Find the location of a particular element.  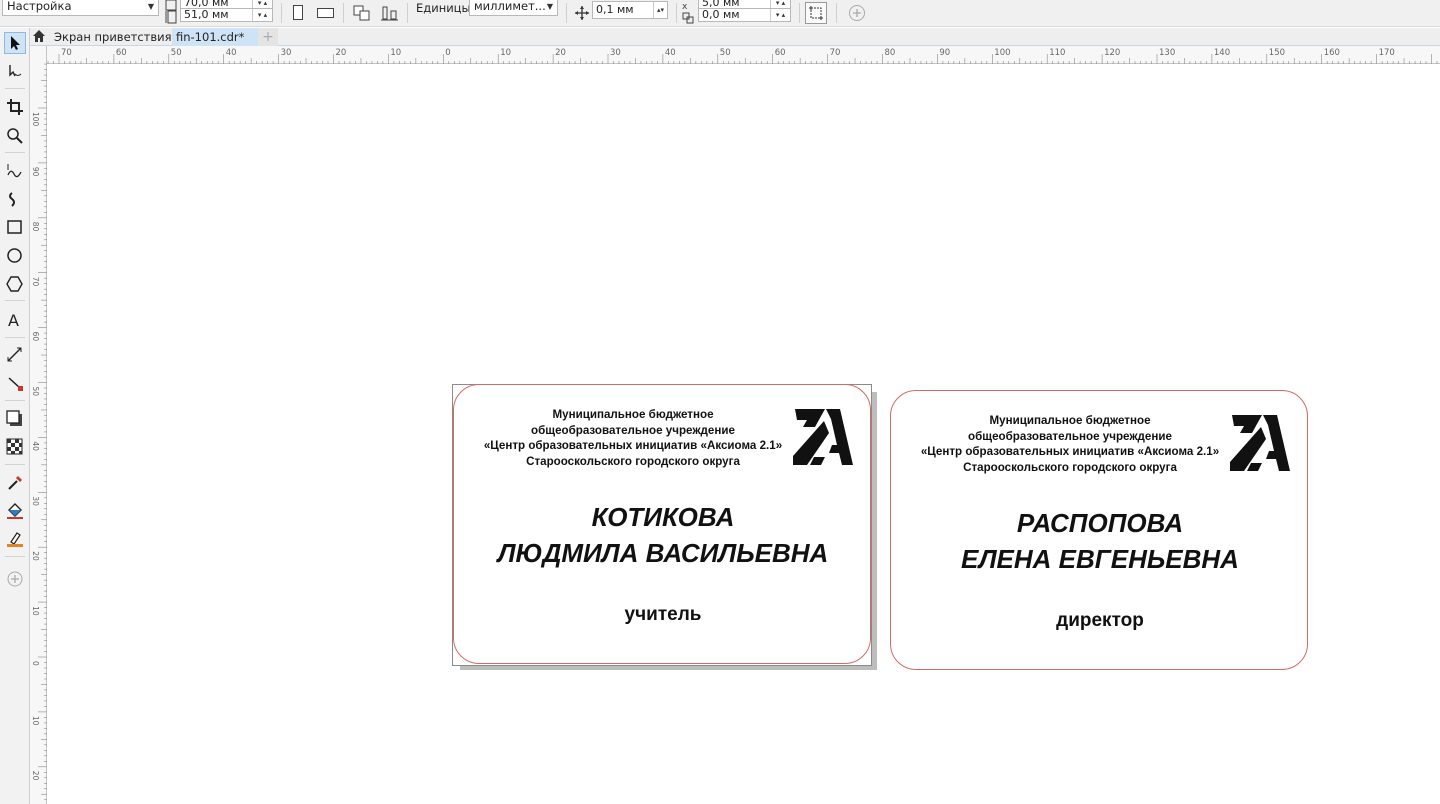

all-pages-icon is located at coordinates (362, 13).